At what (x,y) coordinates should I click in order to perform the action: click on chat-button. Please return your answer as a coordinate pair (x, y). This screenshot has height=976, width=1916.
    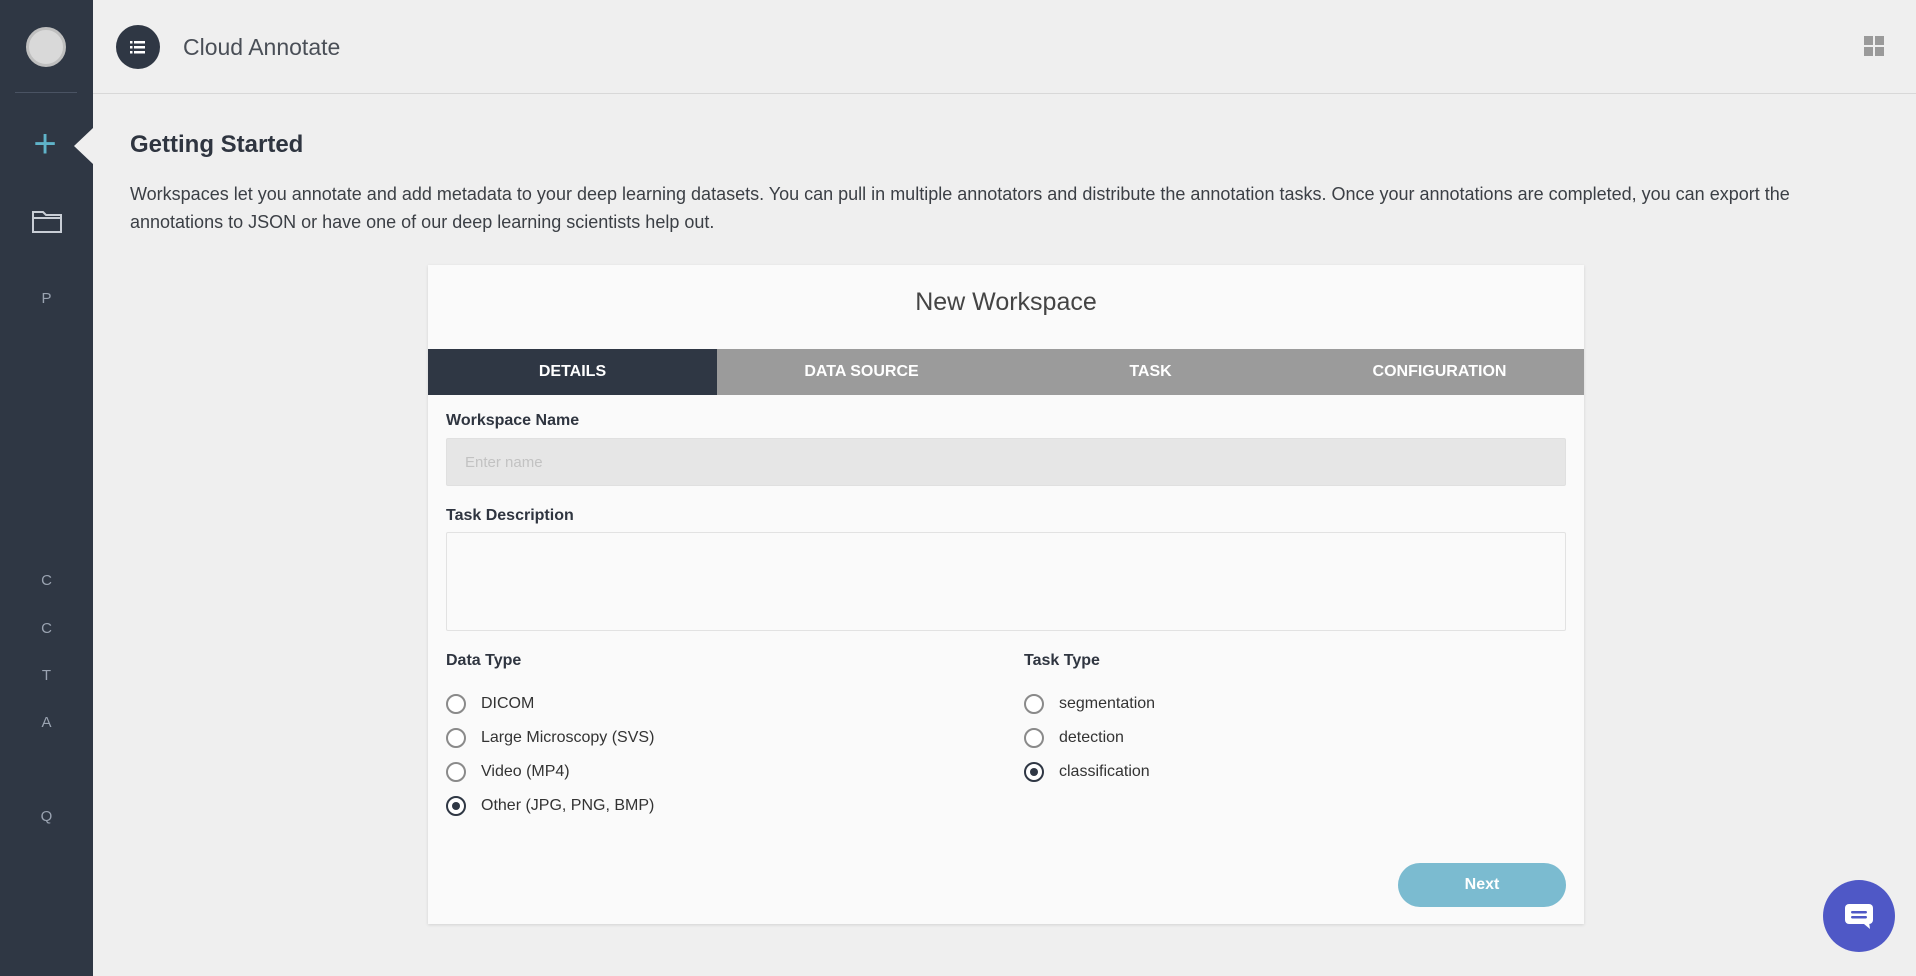
    Looking at the image, I should click on (1859, 916).